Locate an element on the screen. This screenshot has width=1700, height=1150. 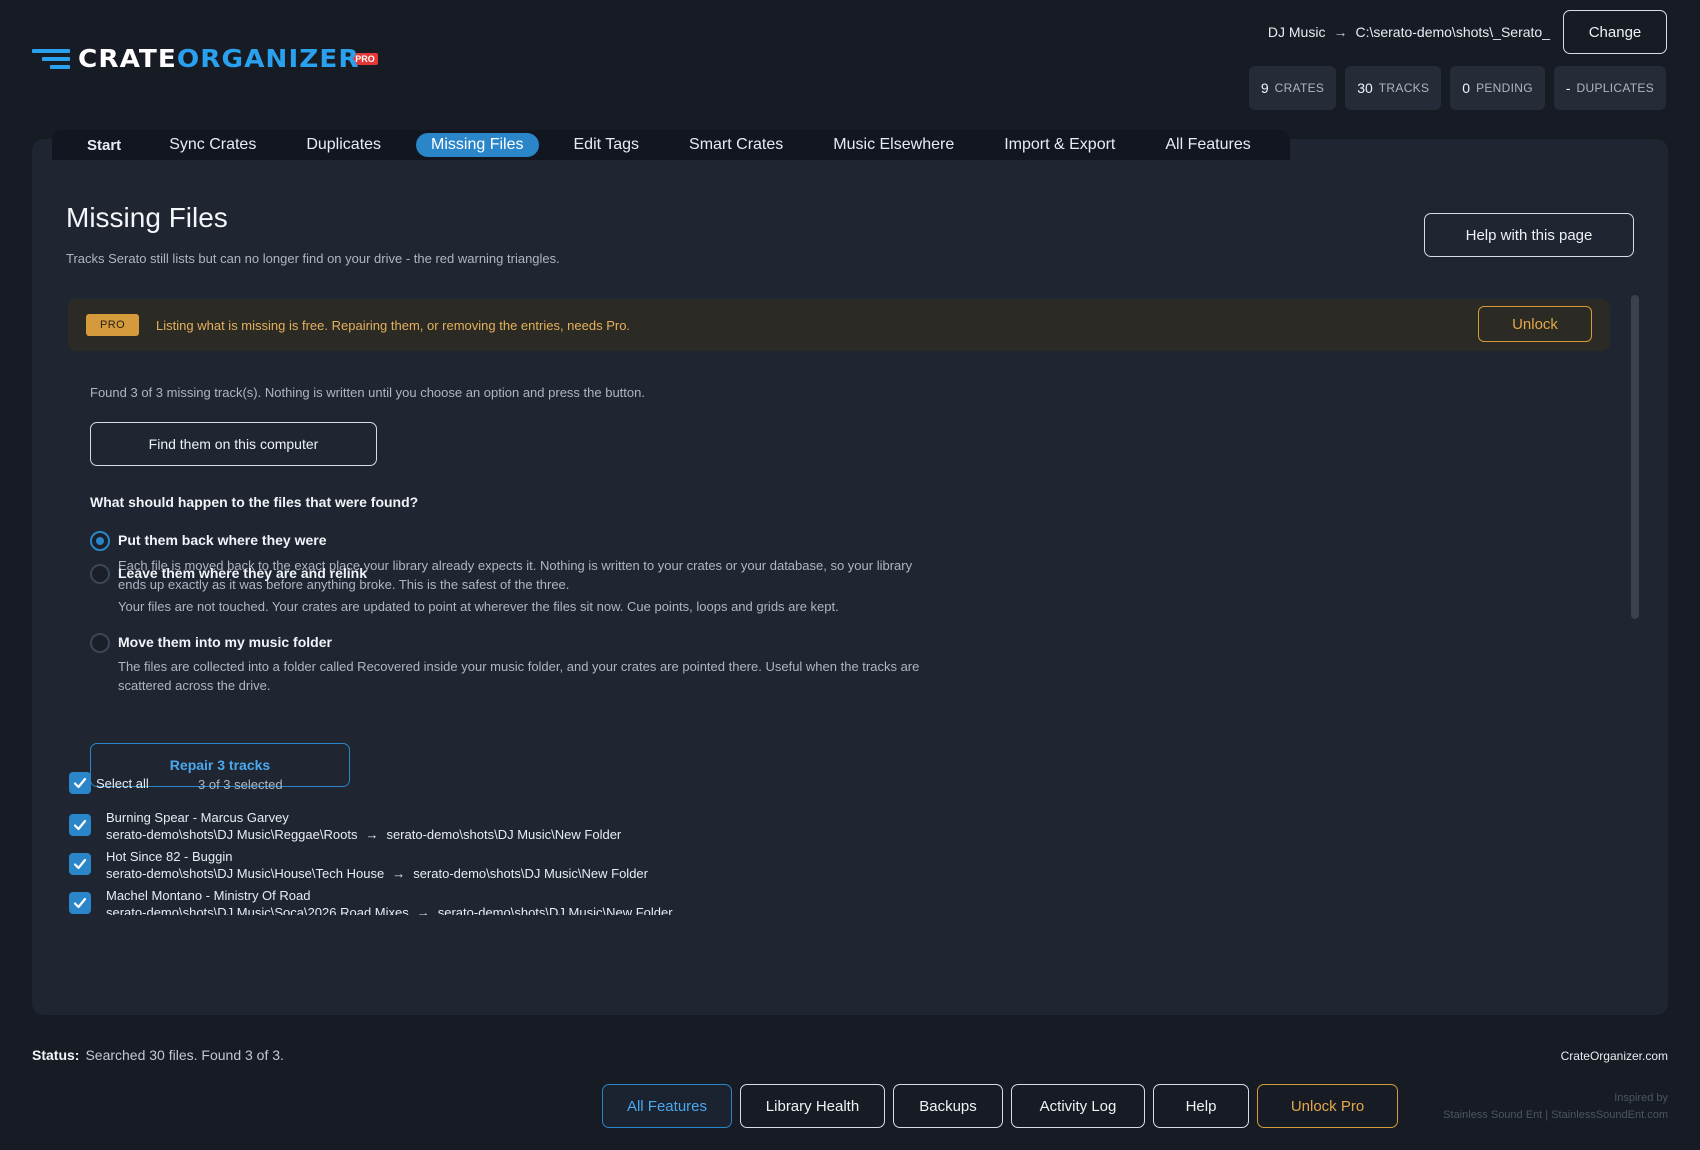
activity-log-button: Activity Log is located at coordinates (1078, 1106).